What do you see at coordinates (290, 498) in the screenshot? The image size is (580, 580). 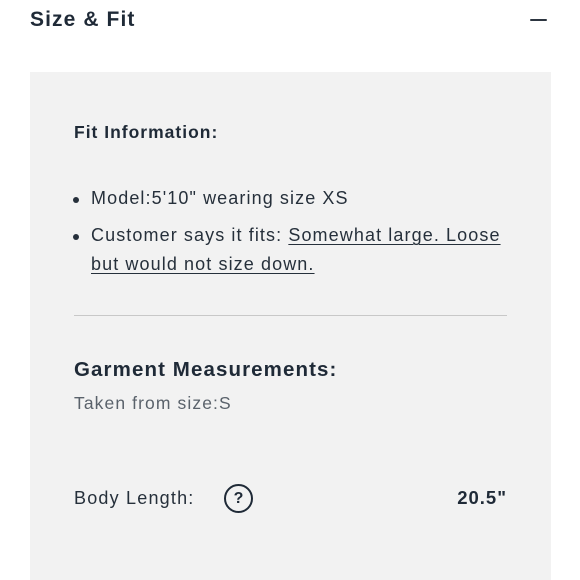 I see `measurement-row-body-length: Body Length: ? 20.5"` at bounding box center [290, 498].